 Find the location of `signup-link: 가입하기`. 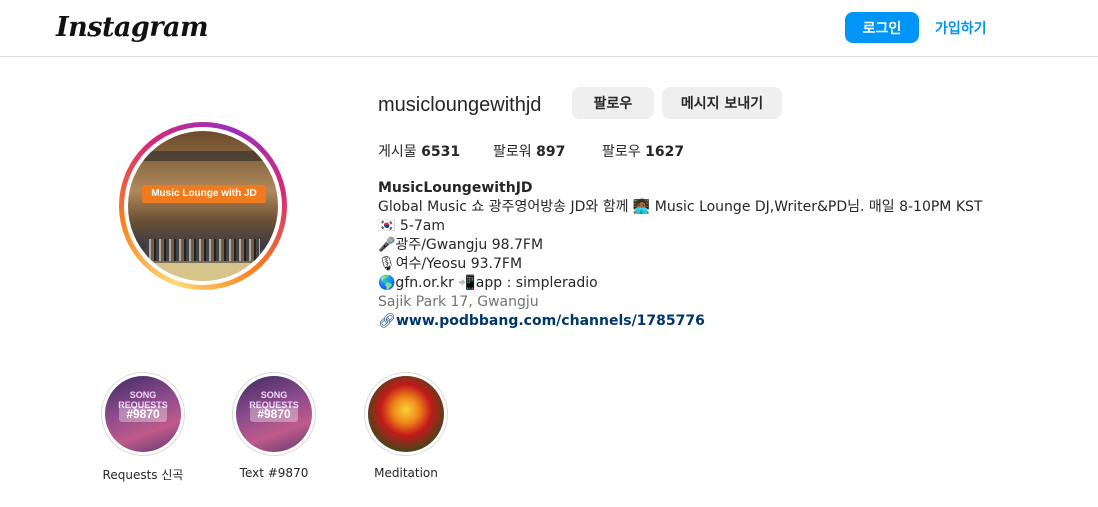

signup-link: 가입하기 is located at coordinates (961, 28).